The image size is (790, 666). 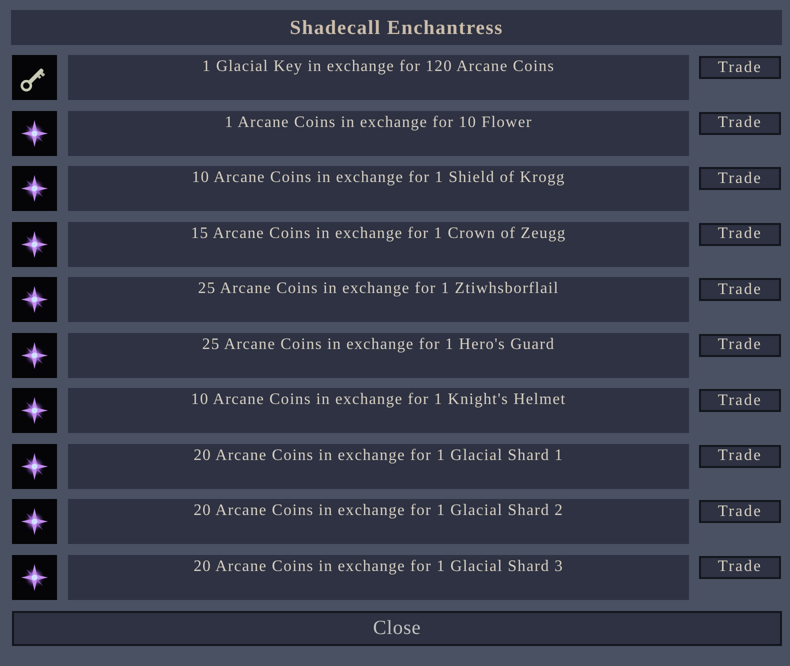 I want to click on window-title: Shadecall Enchantress, so click(x=397, y=28).